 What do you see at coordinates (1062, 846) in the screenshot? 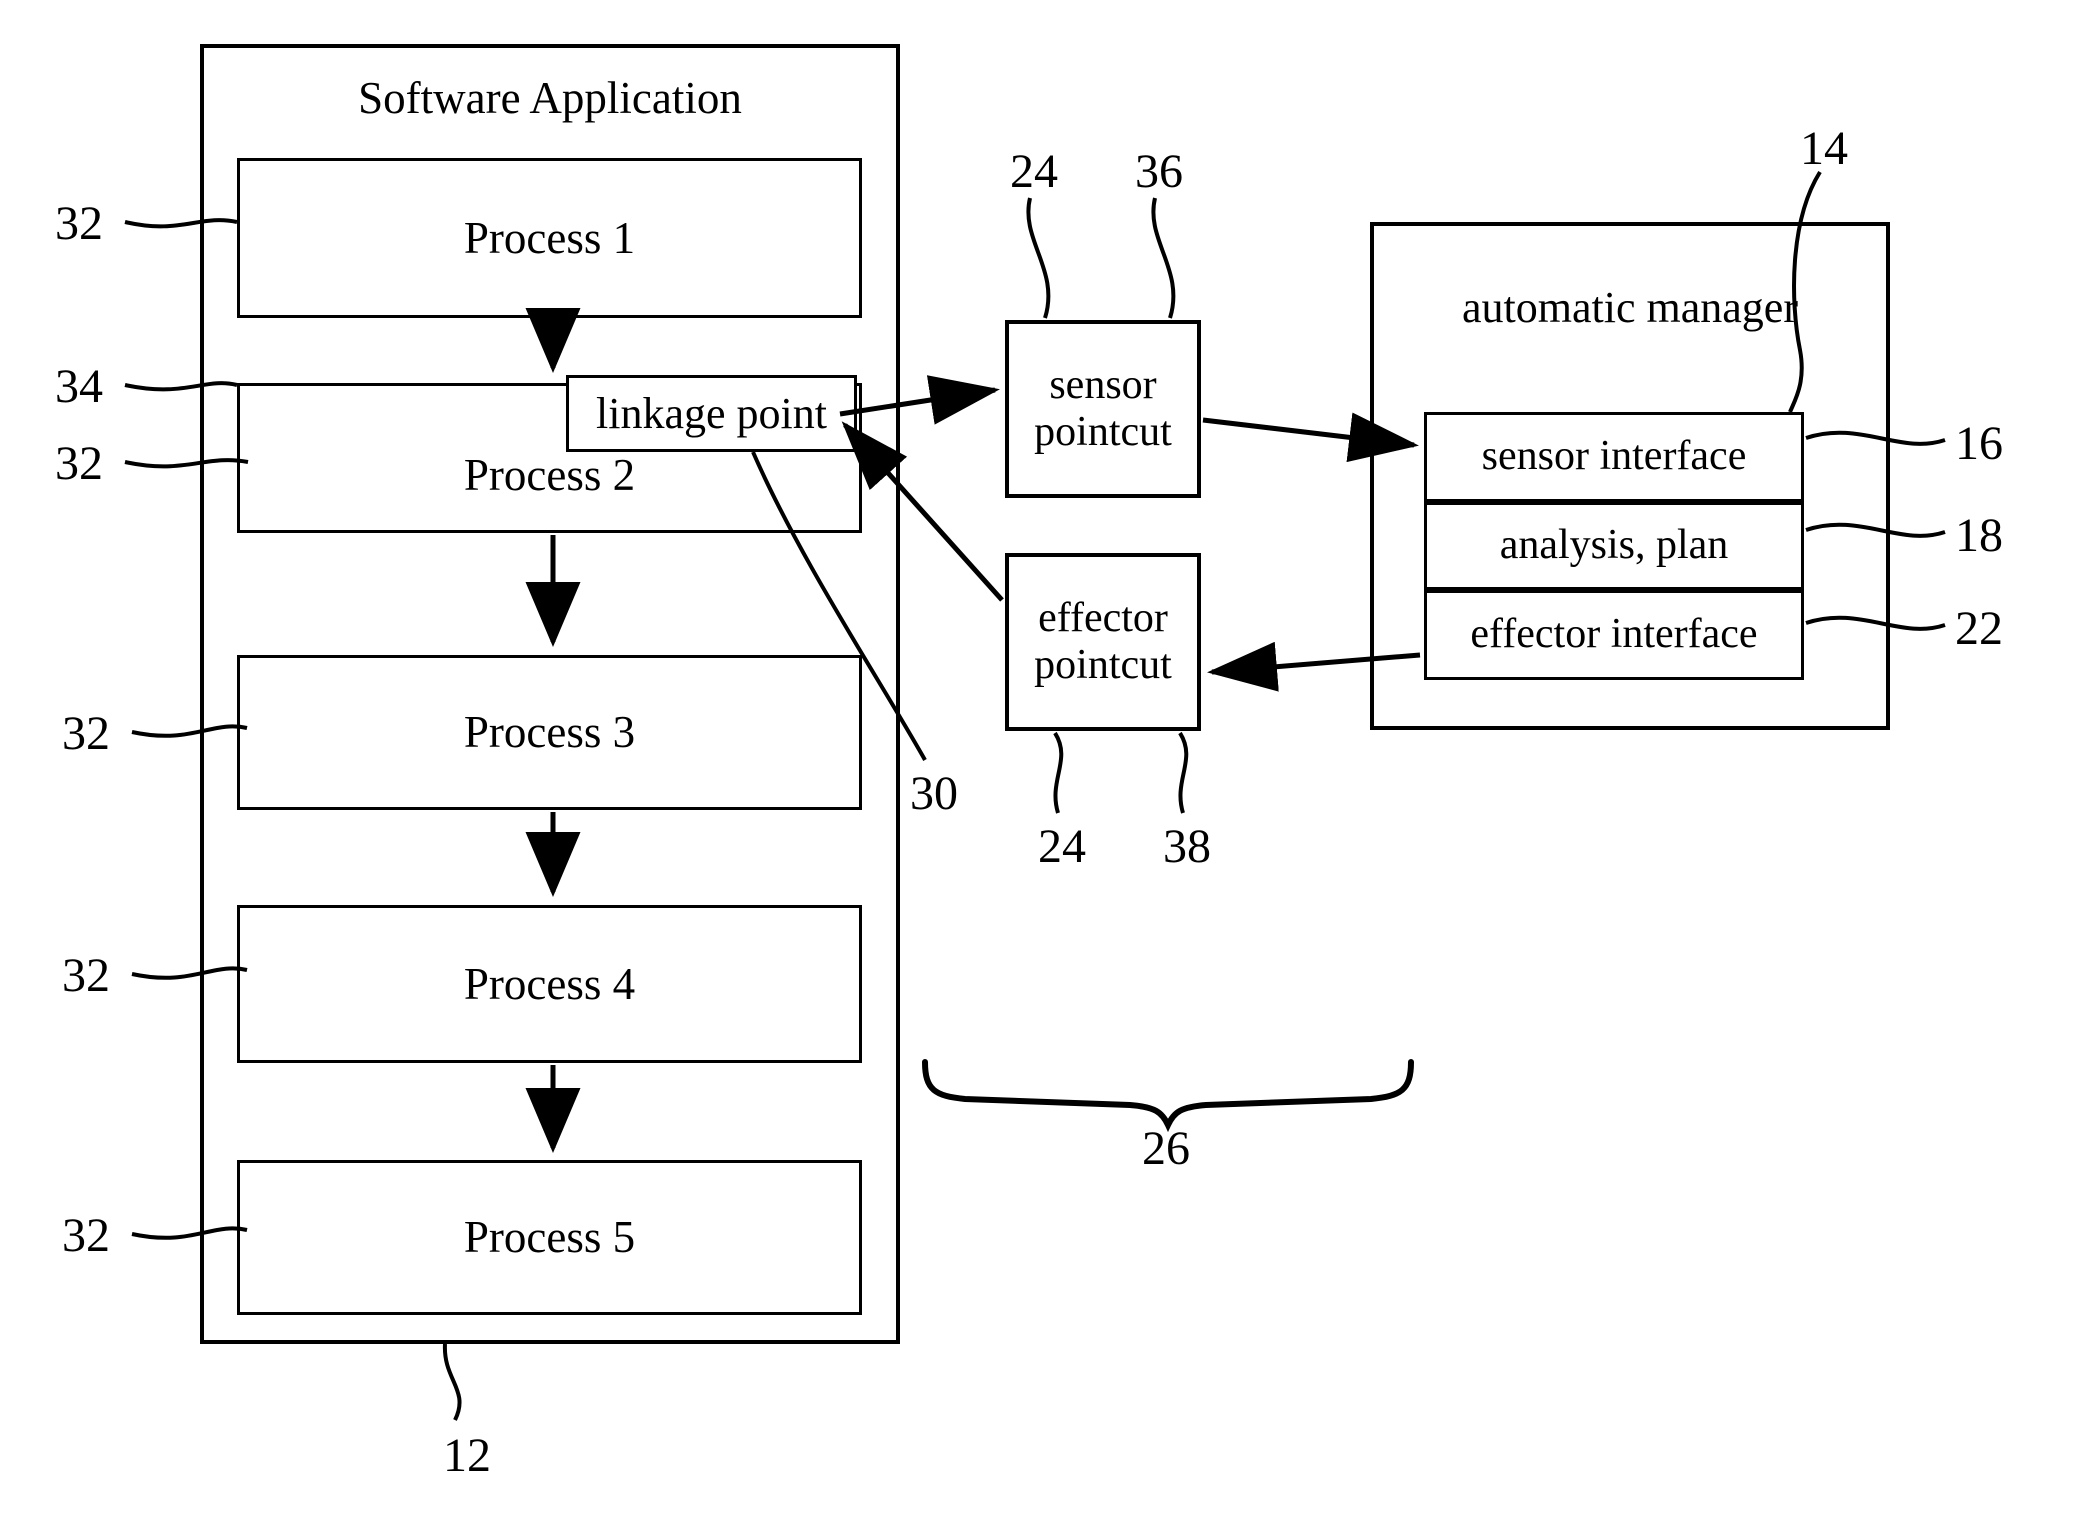
I see `ref-24-effector-pointcut: 24` at bounding box center [1062, 846].